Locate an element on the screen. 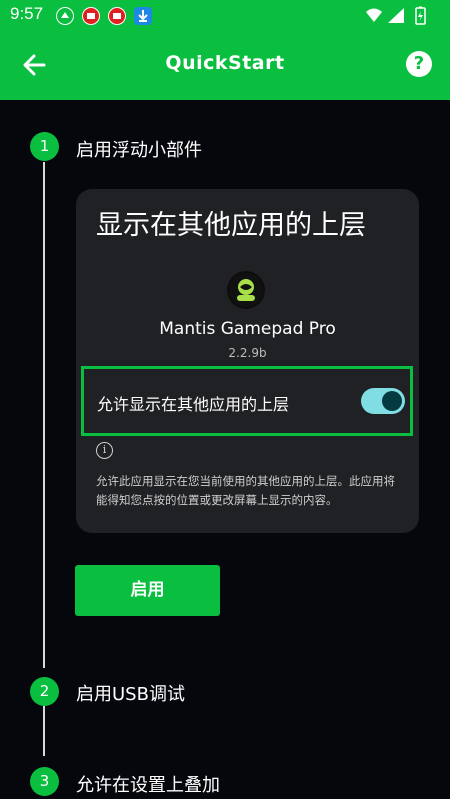 This screenshot has height=799, width=450. question-icon: ? is located at coordinates (419, 63).